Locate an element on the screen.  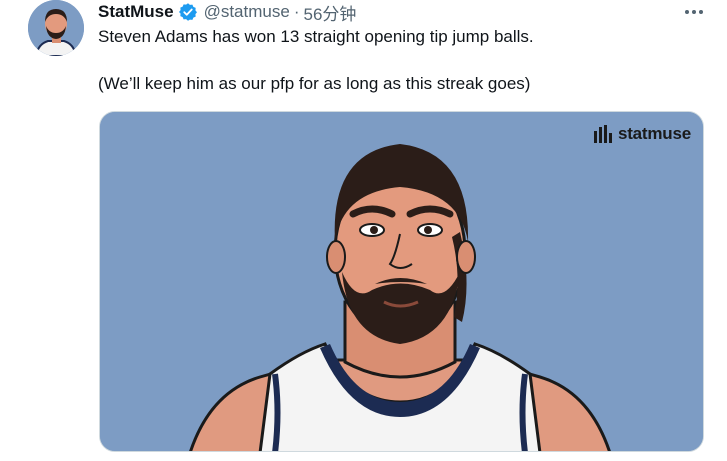
avatar-image is located at coordinates (56, 28).